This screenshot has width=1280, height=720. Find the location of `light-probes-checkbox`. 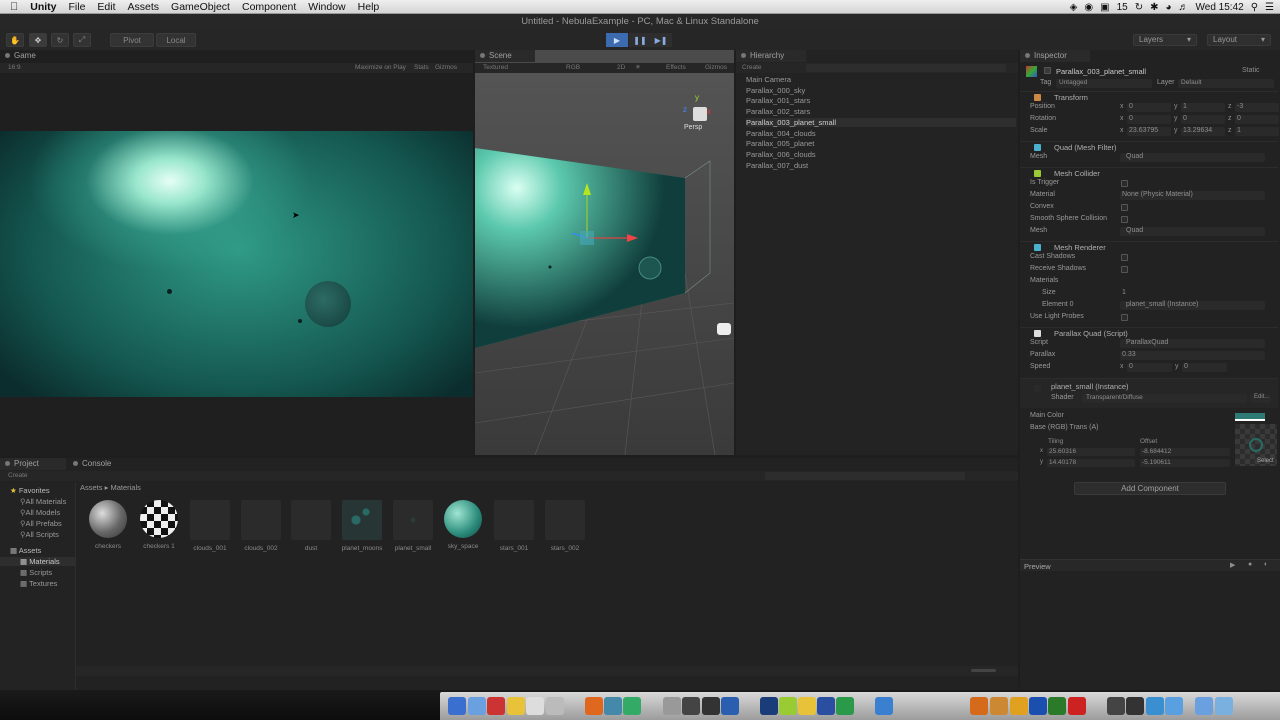

light-probes-checkbox is located at coordinates (1124, 317).